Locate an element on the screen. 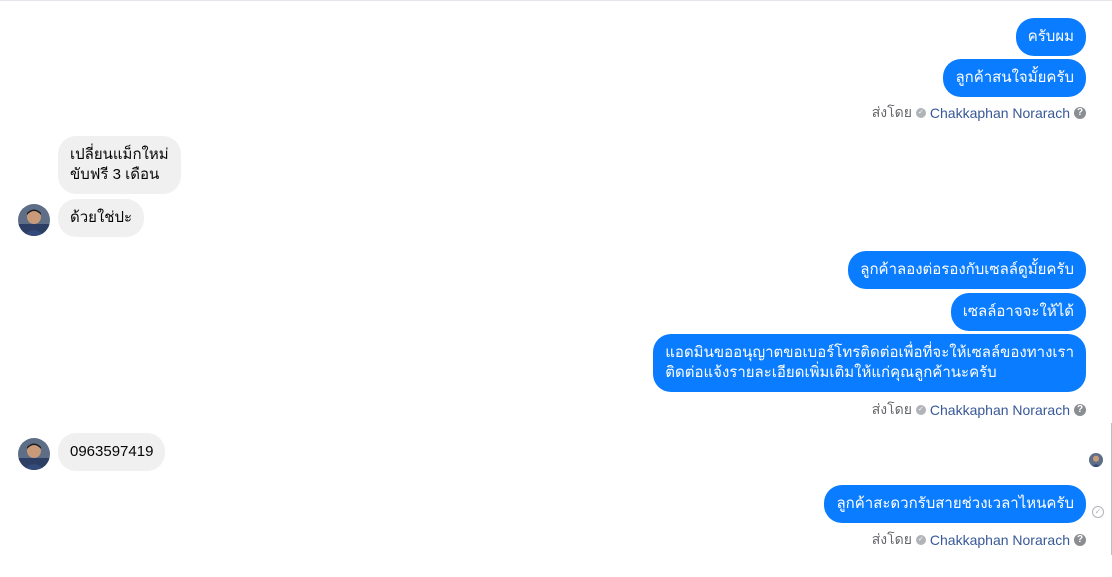  message-incoming: เปลี่ยนแม็กใหม่ ขับฟรี 3 เดือน is located at coordinates (119, 165).